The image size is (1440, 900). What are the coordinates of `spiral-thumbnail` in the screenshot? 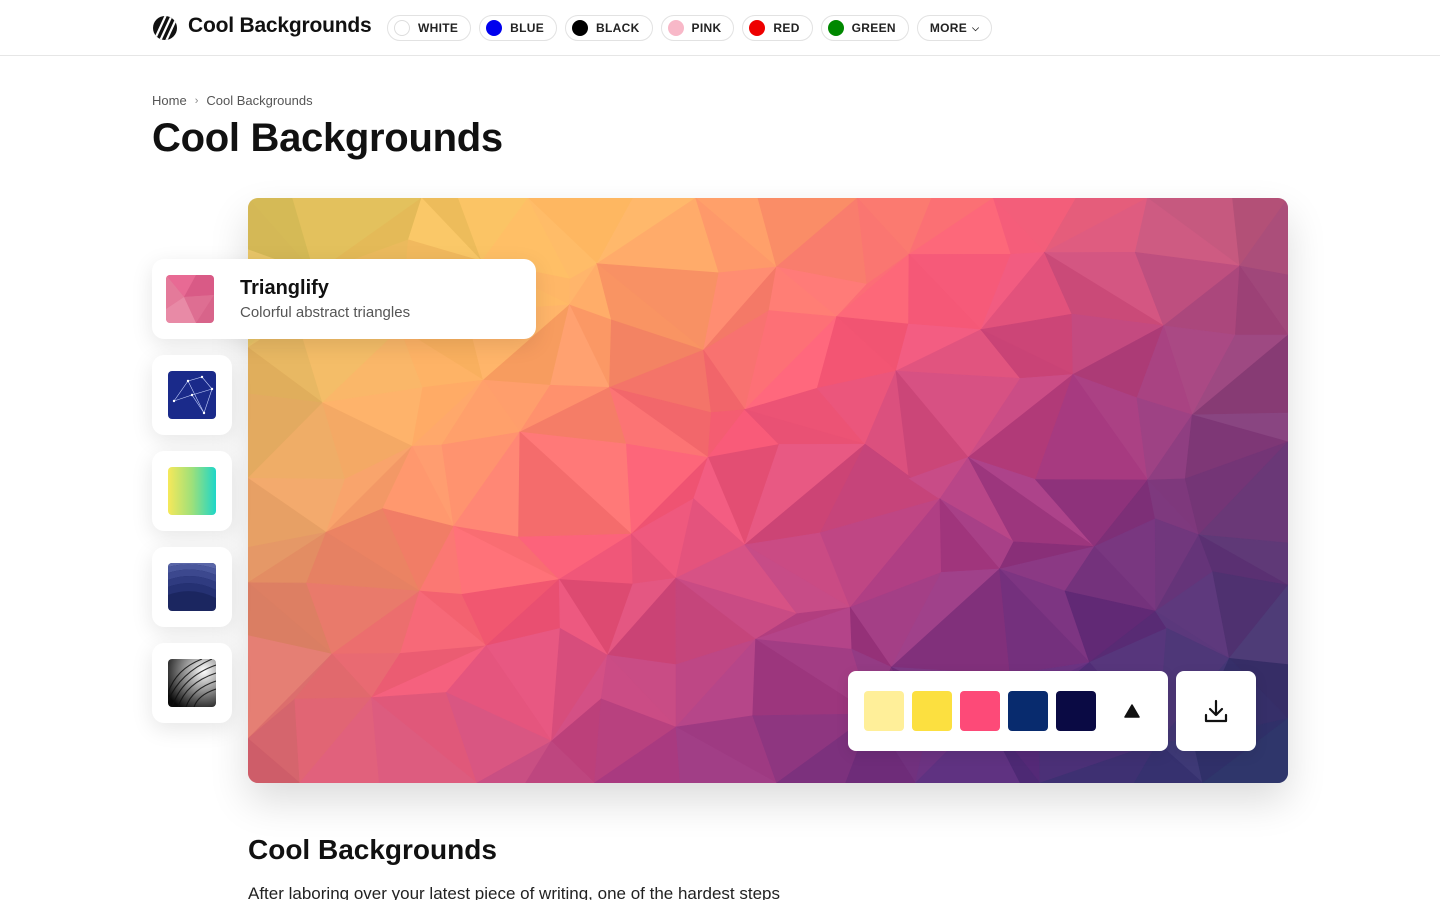 It's located at (192, 683).